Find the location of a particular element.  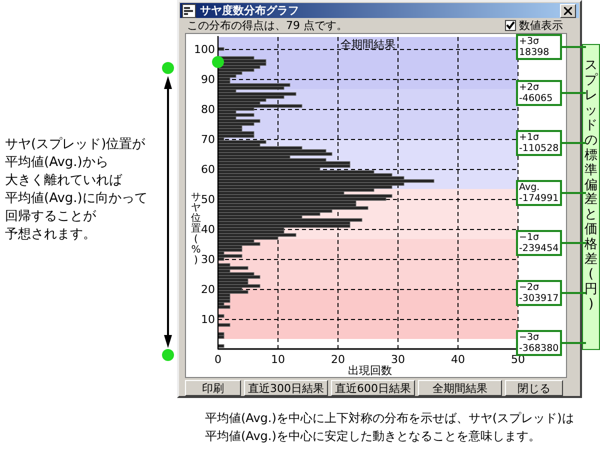

axis-title: 出現回数 is located at coordinates (370, 370).